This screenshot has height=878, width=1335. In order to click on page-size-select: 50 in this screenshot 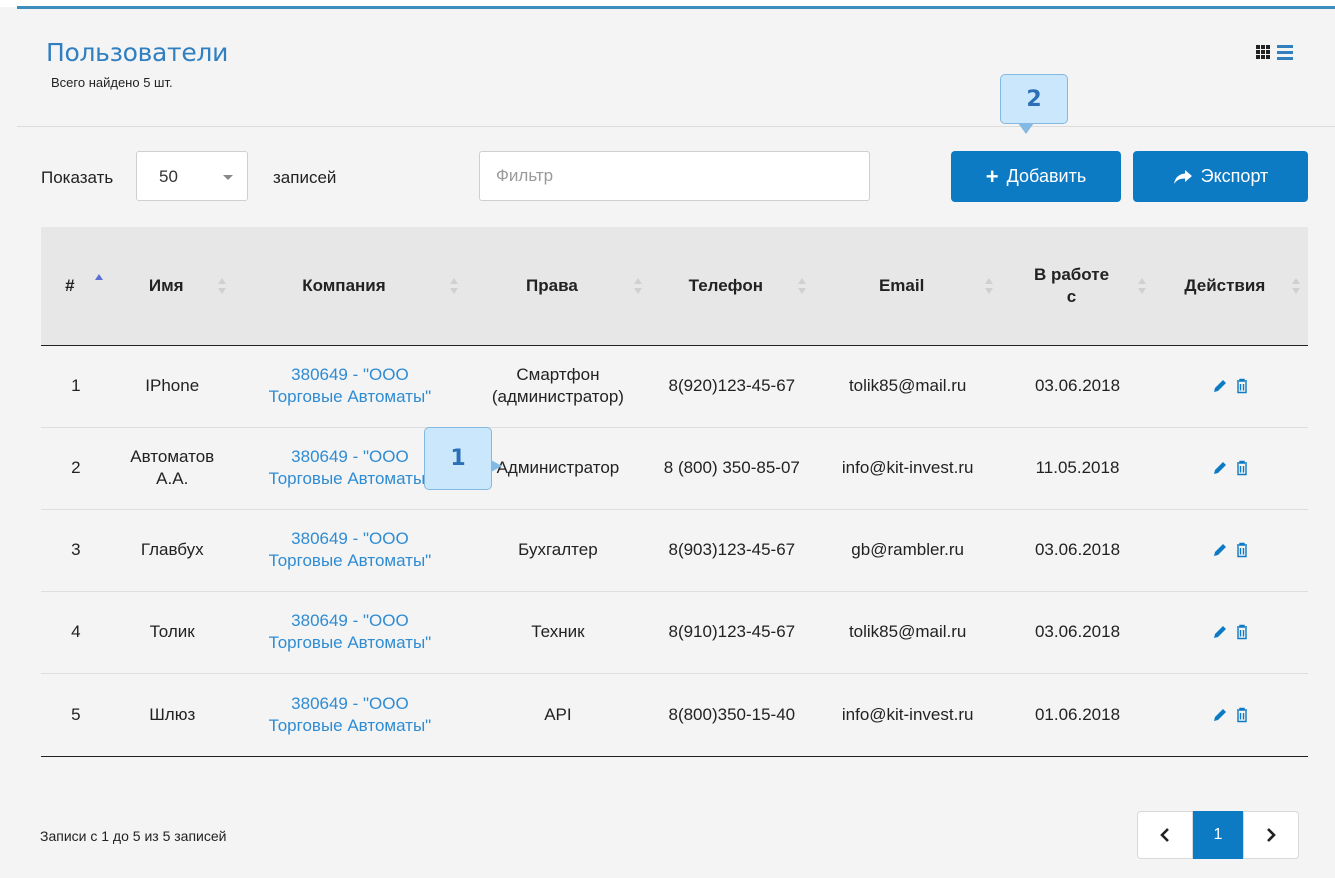, I will do `click(192, 176)`.